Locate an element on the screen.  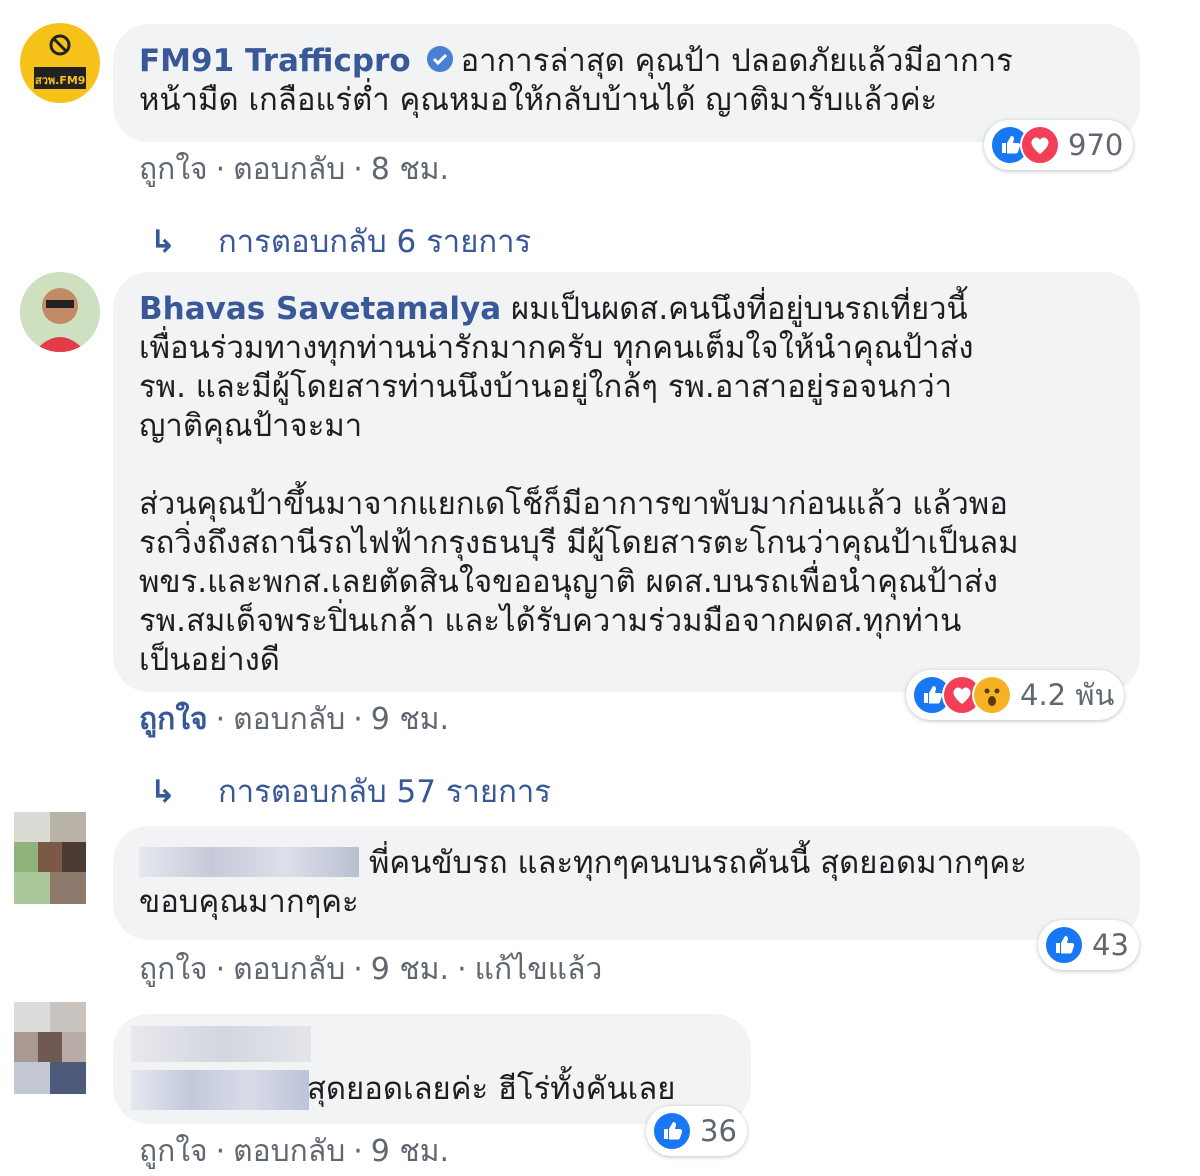
wow-reaction-icon is located at coordinates (992, 695).